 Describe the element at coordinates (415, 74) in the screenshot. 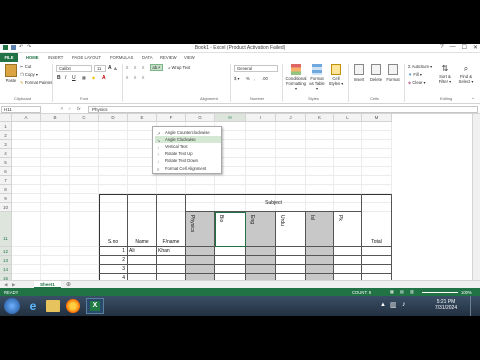

I see `fill-button: ▼ Fill ▾` at that location.